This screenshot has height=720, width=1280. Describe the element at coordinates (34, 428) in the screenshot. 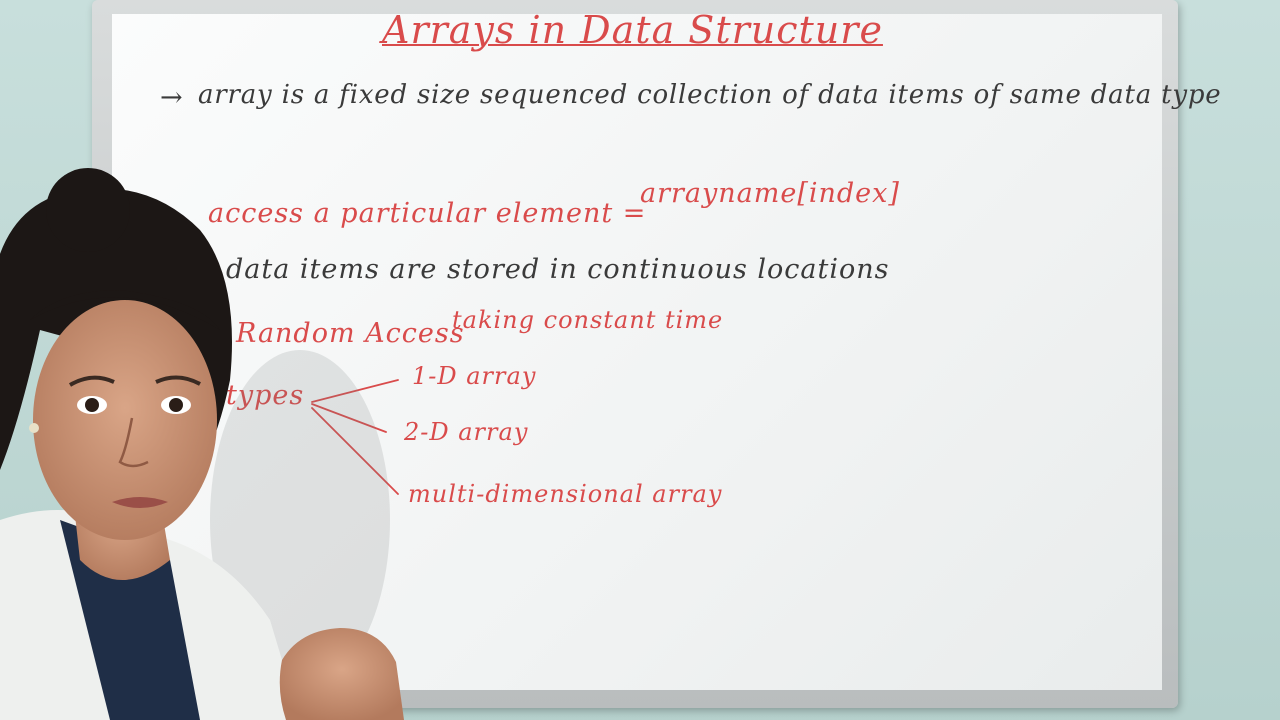

I see `earring` at that location.